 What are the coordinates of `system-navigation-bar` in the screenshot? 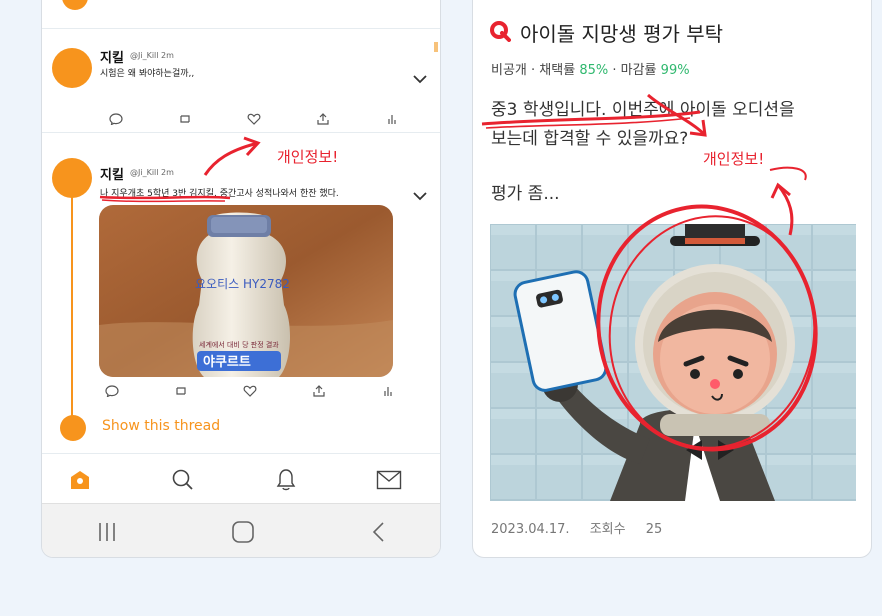 It's located at (241, 530).